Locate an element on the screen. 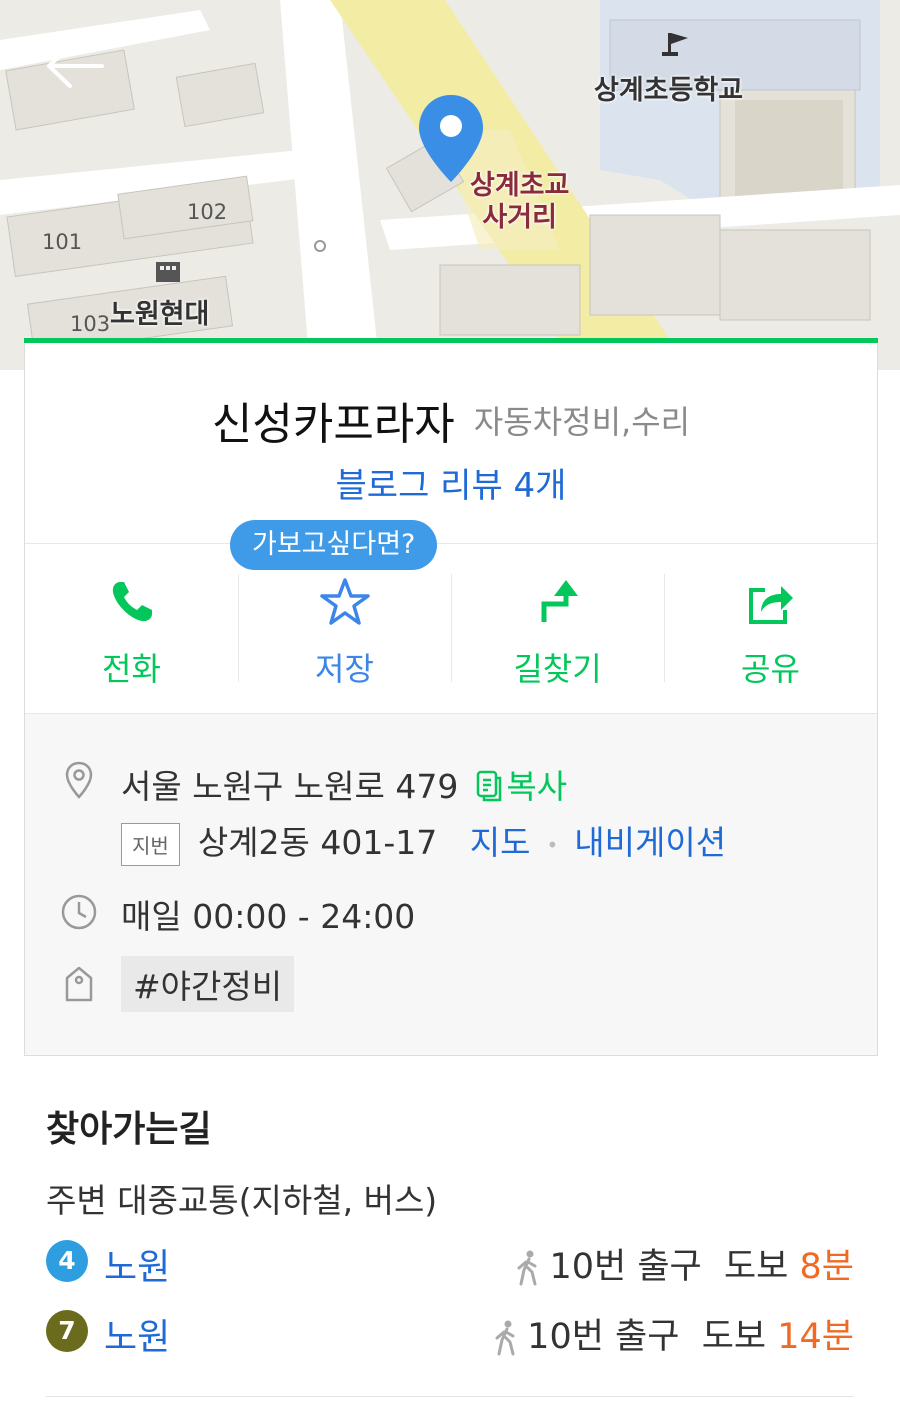 This screenshot has height=1409, width=900. map-label-intersection-line2: 사거리 is located at coordinates (519, 217).